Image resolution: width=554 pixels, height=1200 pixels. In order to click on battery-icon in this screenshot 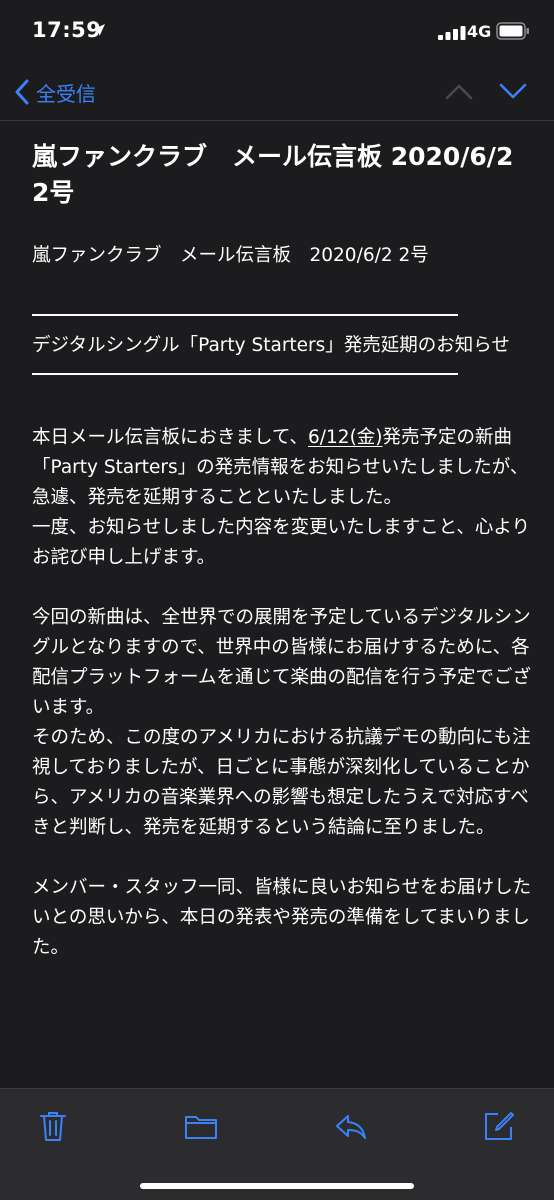, I will do `click(512, 31)`.